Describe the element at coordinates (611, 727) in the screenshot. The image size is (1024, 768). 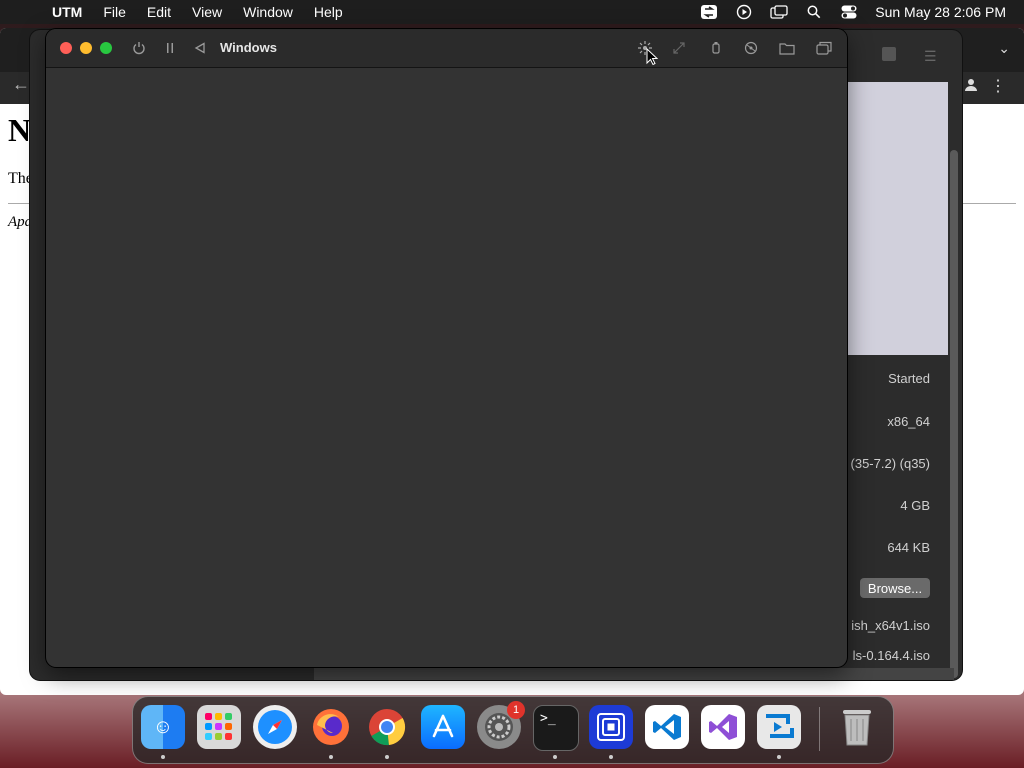
I see `dock-utm-icon` at that location.